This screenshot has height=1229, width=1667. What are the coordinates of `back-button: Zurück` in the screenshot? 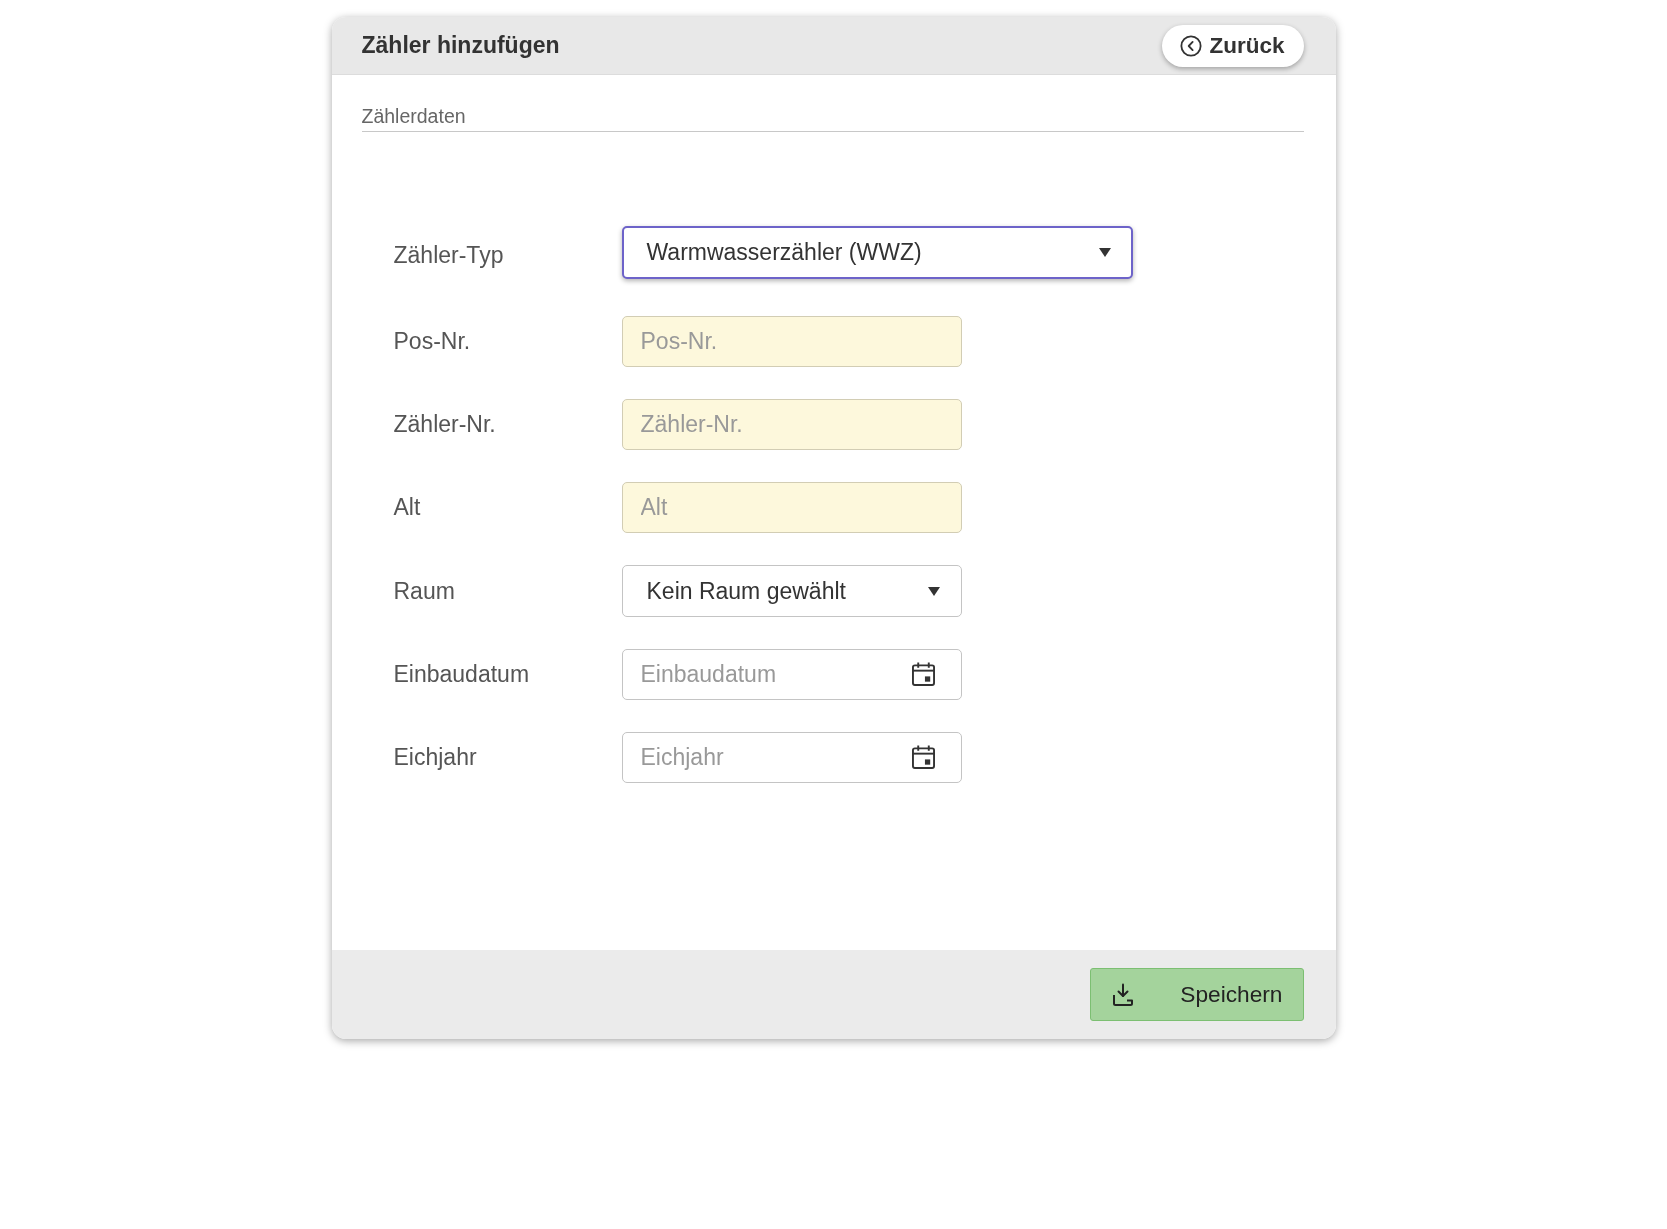 It's located at (1233, 45).